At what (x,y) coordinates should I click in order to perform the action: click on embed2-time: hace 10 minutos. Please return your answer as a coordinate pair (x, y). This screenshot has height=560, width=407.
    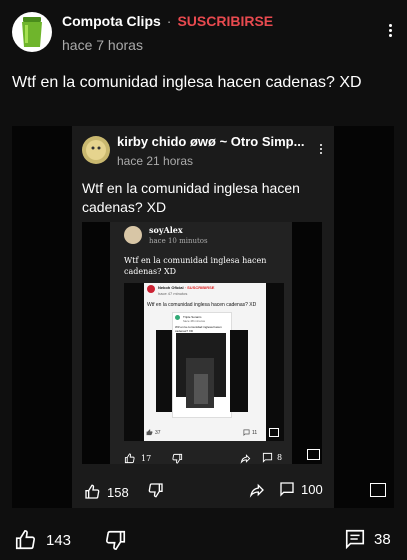
    Looking at the image, I should click on (178, 241).